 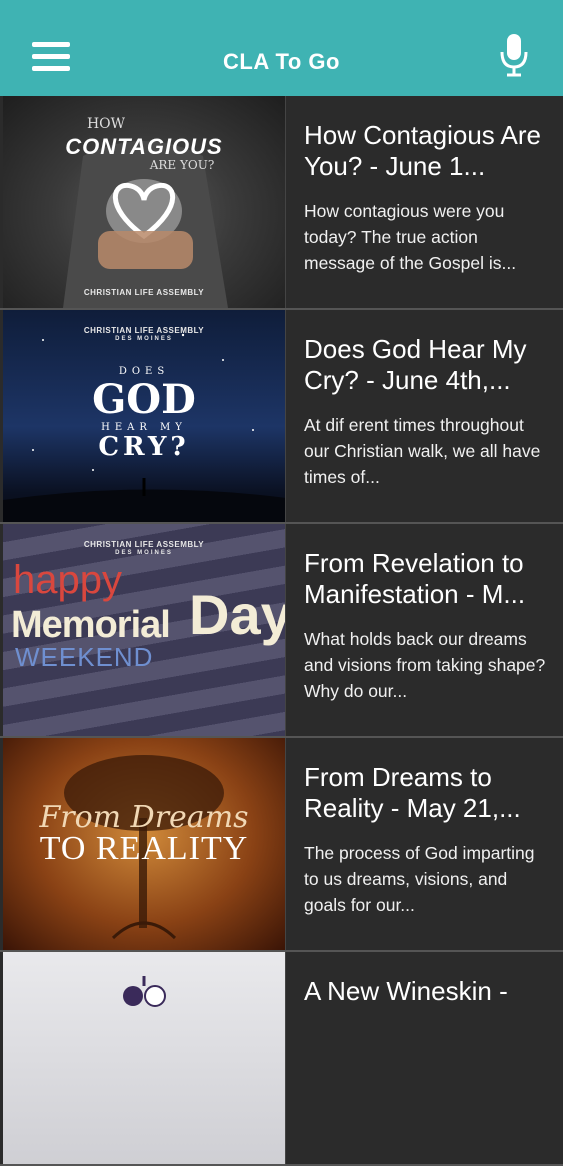 I want to click on art-line: Day, so click(x=237, y=614).